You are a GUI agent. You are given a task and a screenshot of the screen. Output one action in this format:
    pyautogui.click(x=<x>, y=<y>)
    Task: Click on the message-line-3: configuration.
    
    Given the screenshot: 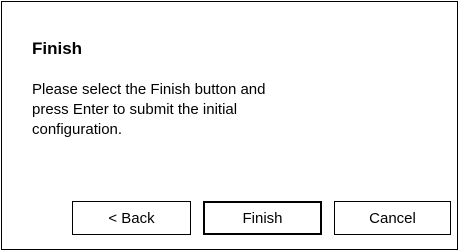 What is the action you would take?
    pyautogui.click(x=77, y=129)
    